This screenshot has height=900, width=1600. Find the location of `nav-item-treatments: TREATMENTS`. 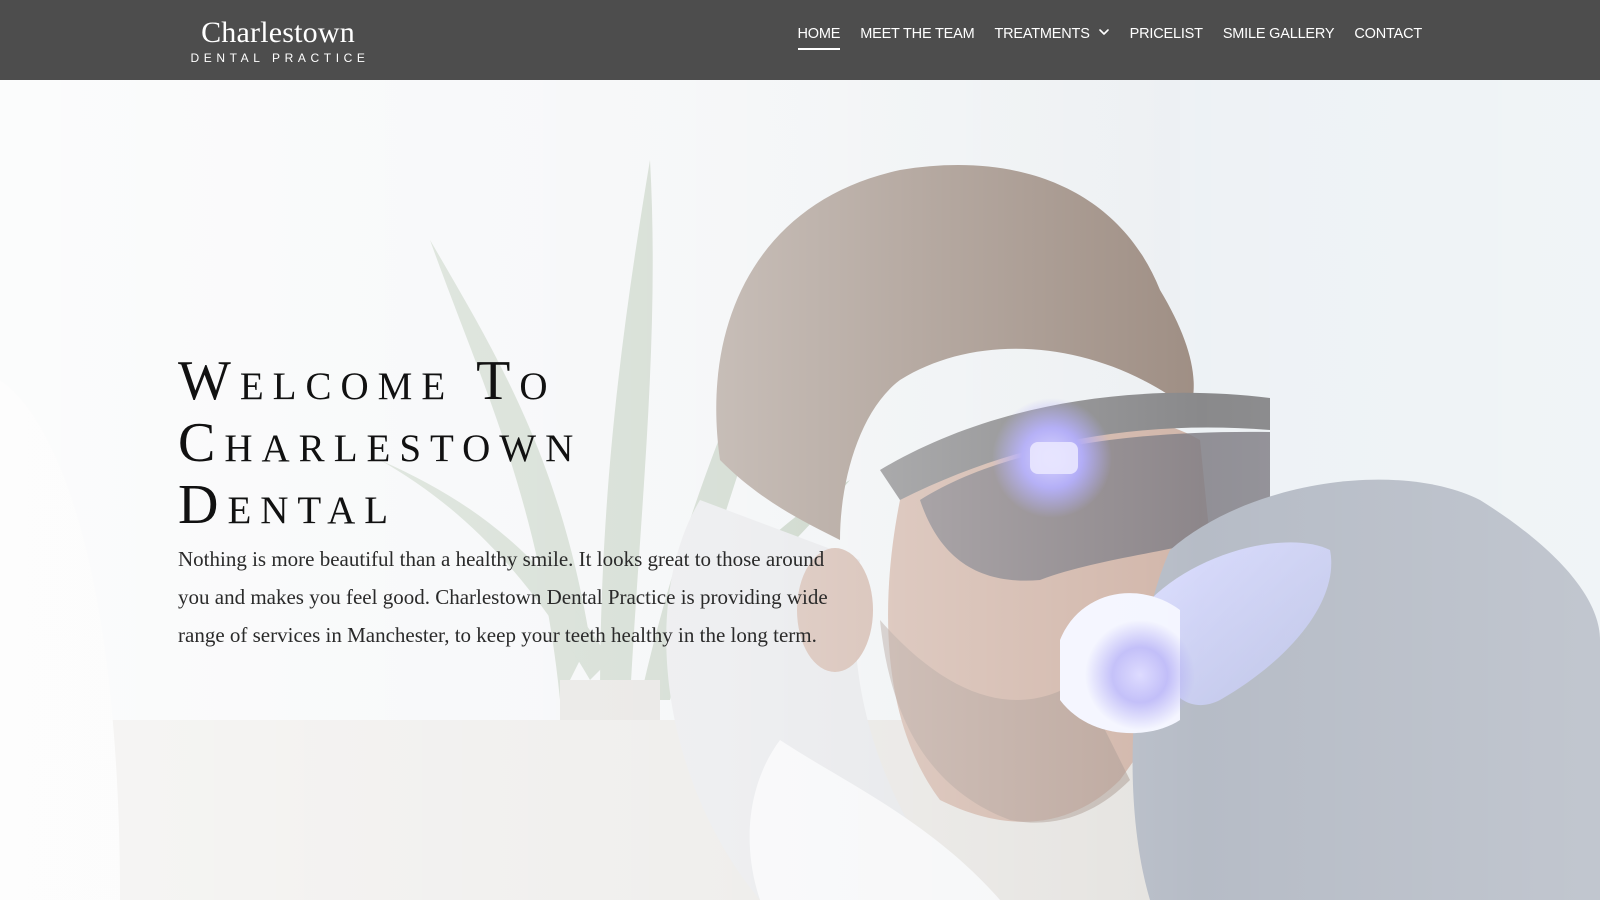

nav-item-treatments: TREATMENTS is located at coordinates (1051, 37).